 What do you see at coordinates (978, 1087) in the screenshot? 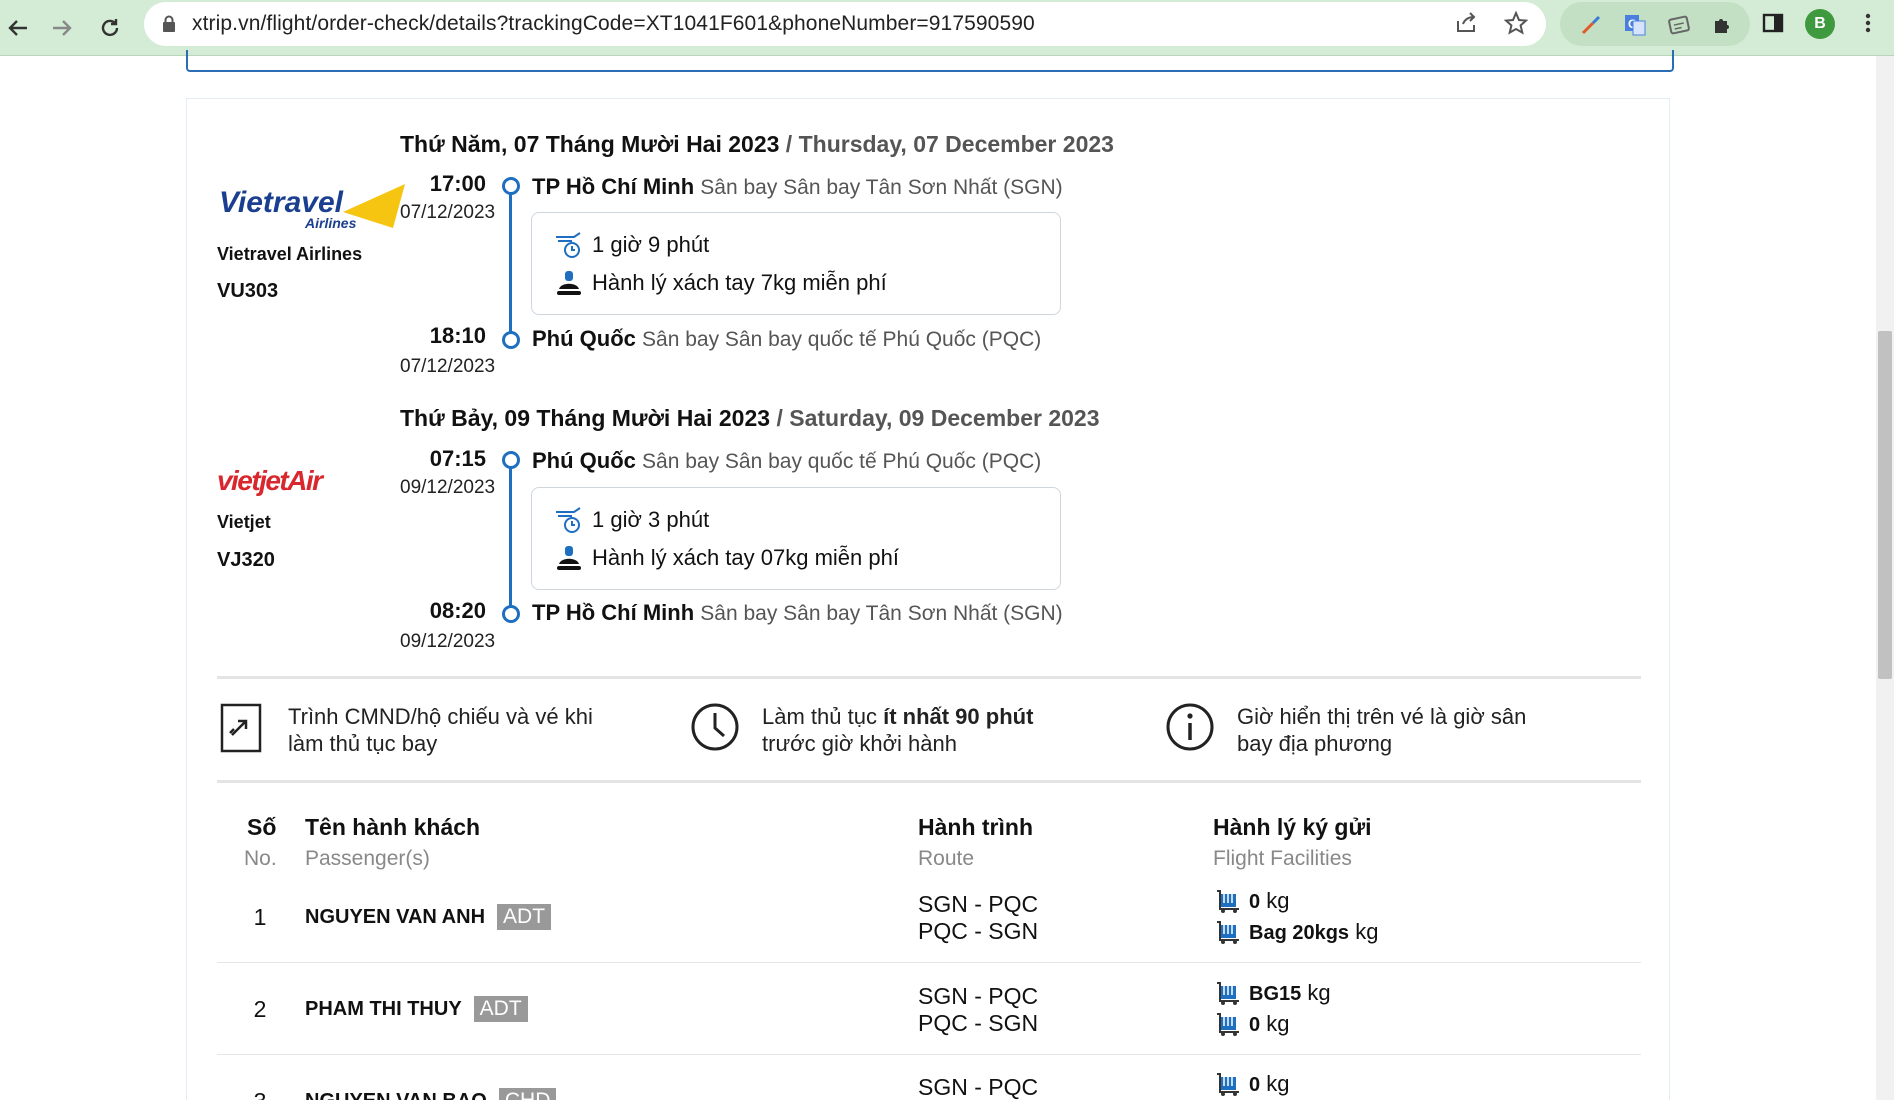
I see `passenger-route: SGN - PQC` at bounding box center [978, 1087].